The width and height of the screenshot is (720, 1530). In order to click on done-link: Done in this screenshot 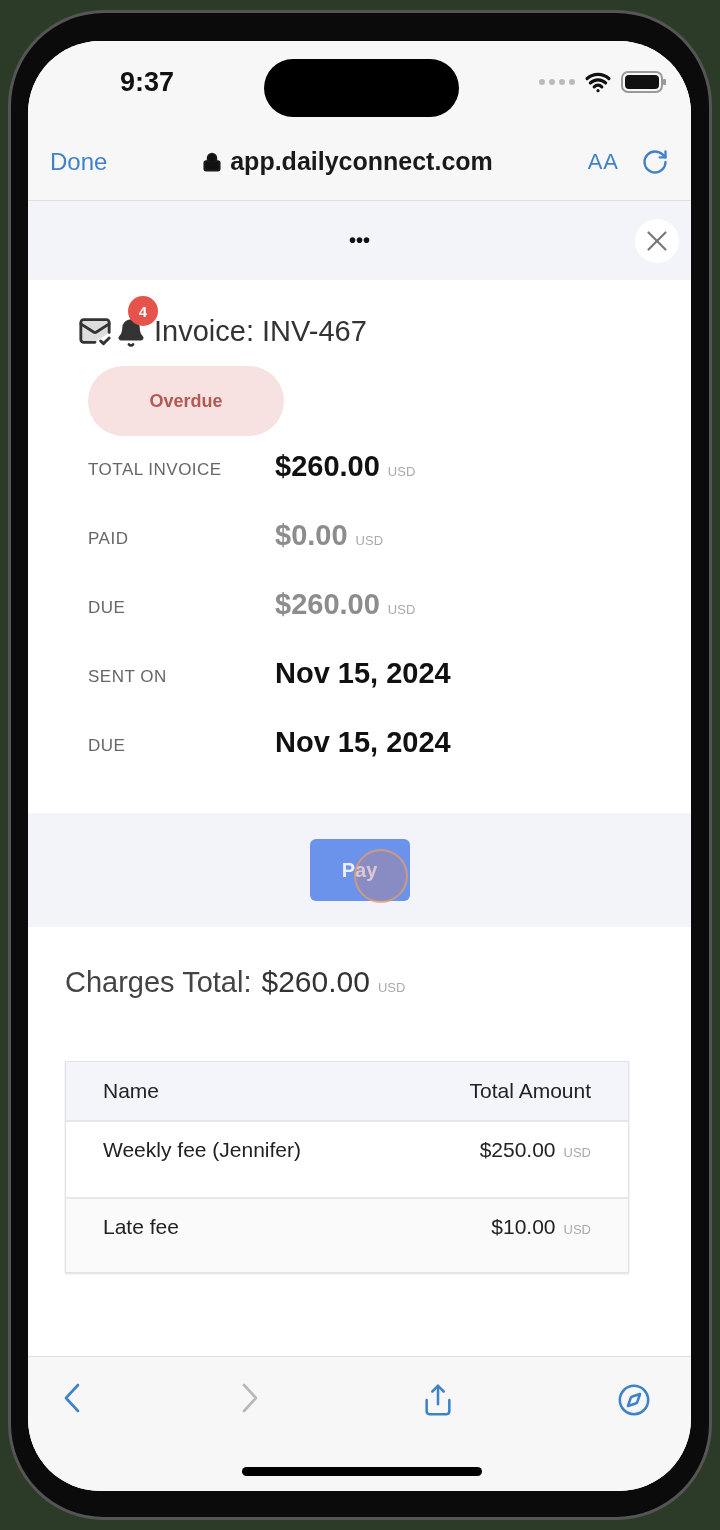, I will do `click(79, 161)`.